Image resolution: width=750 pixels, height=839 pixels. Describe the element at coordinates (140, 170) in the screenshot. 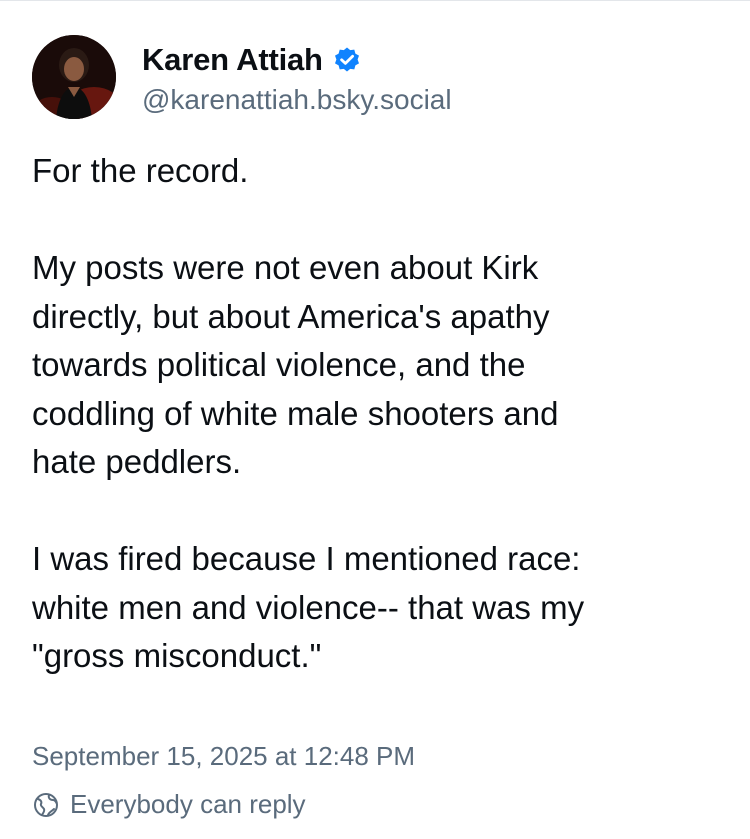

I see `post-line: For the record.` at that location.